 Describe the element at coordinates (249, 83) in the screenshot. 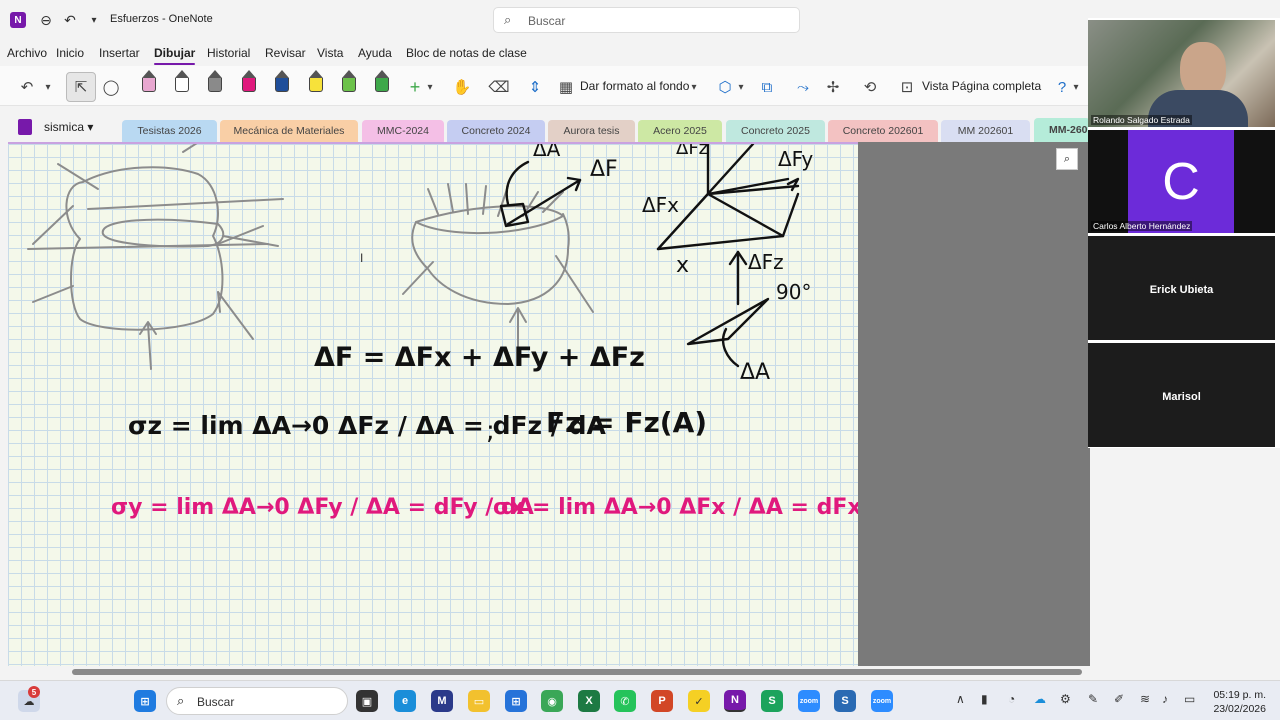

I see `pen-magenta-icon` at that location.